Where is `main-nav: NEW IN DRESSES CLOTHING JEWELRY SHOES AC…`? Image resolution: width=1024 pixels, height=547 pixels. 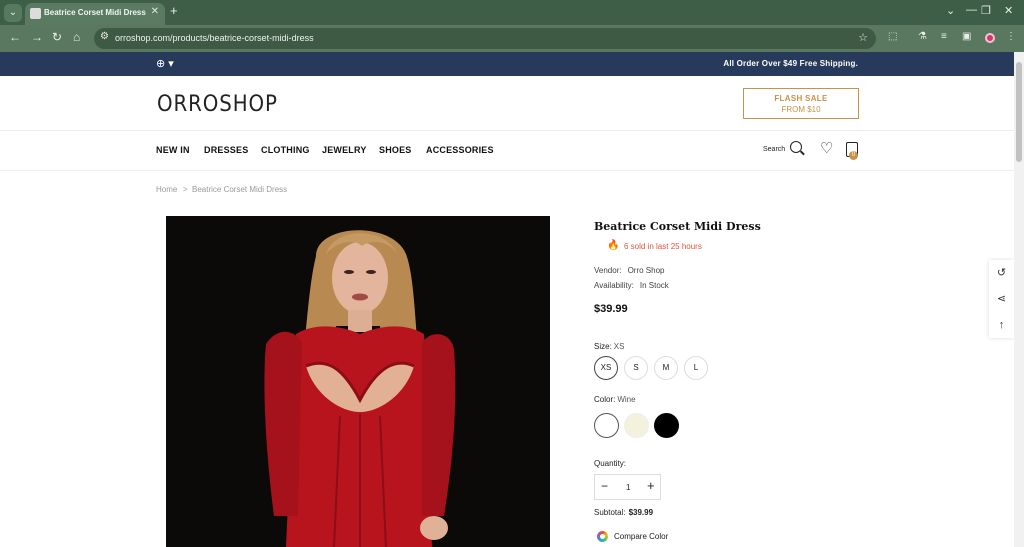 main-nav: NEW IN DRESSES CLOTHING JEWELRY SHOES AC… is located at coordinates (507, 151).